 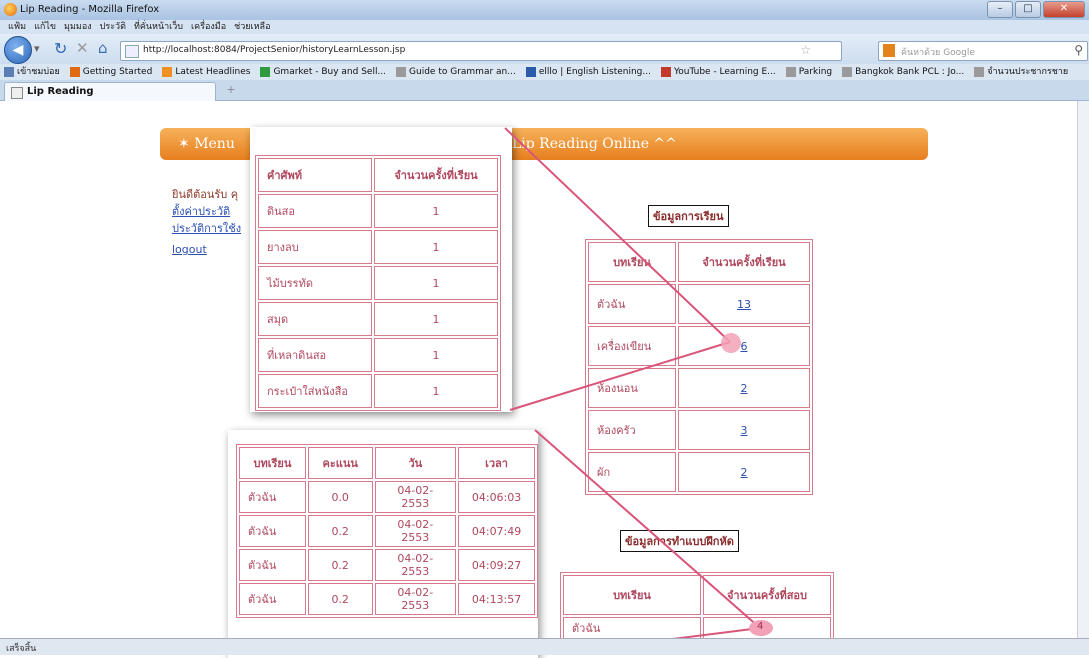 I want to click on highlight-count: 4, so click(x=760, y=626).